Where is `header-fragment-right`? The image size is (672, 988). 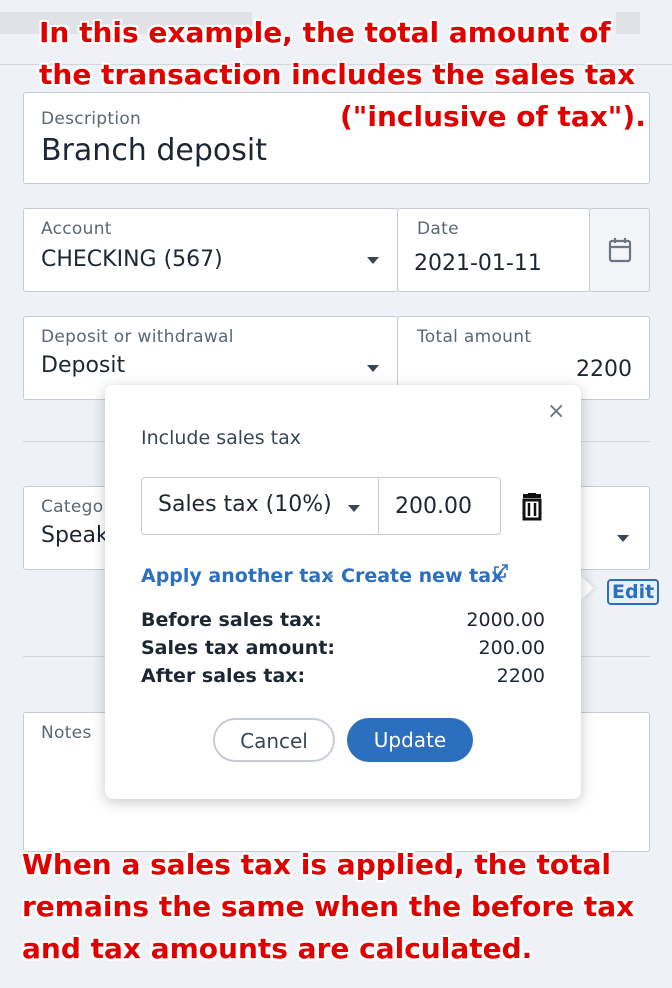 header-fragment-right is located at coordinates (628, 23).